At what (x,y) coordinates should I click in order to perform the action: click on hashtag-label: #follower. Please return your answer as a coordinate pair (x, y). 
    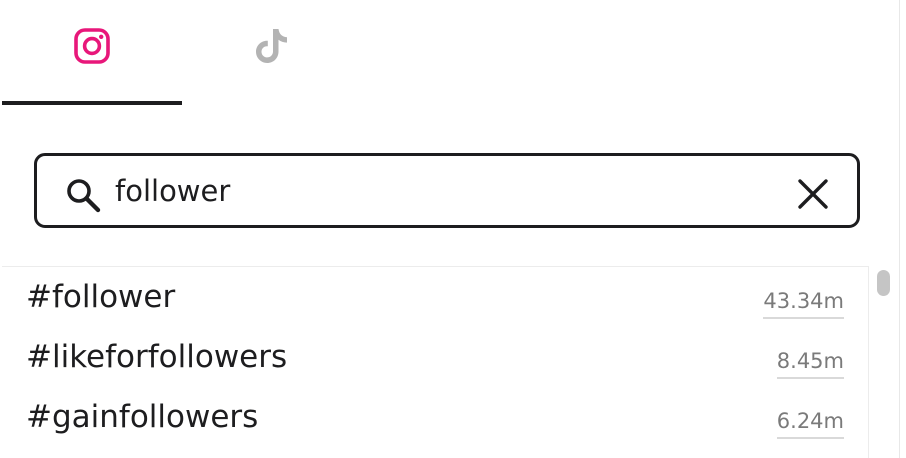
    Looking at the image, I should click on (101, 297).